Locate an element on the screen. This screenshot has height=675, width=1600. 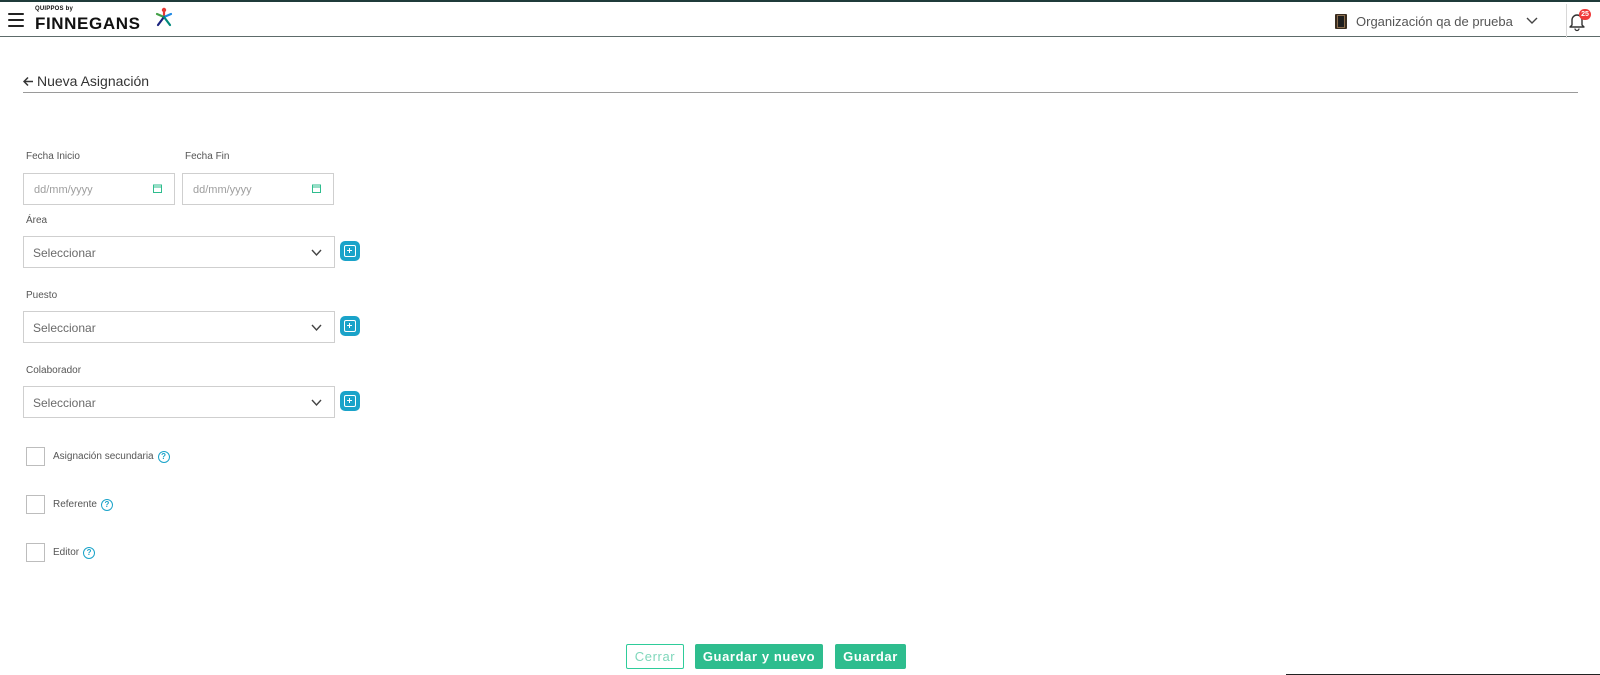
logo: QUIPPOS by FINNEGANS is located at coordinates (110, 21).